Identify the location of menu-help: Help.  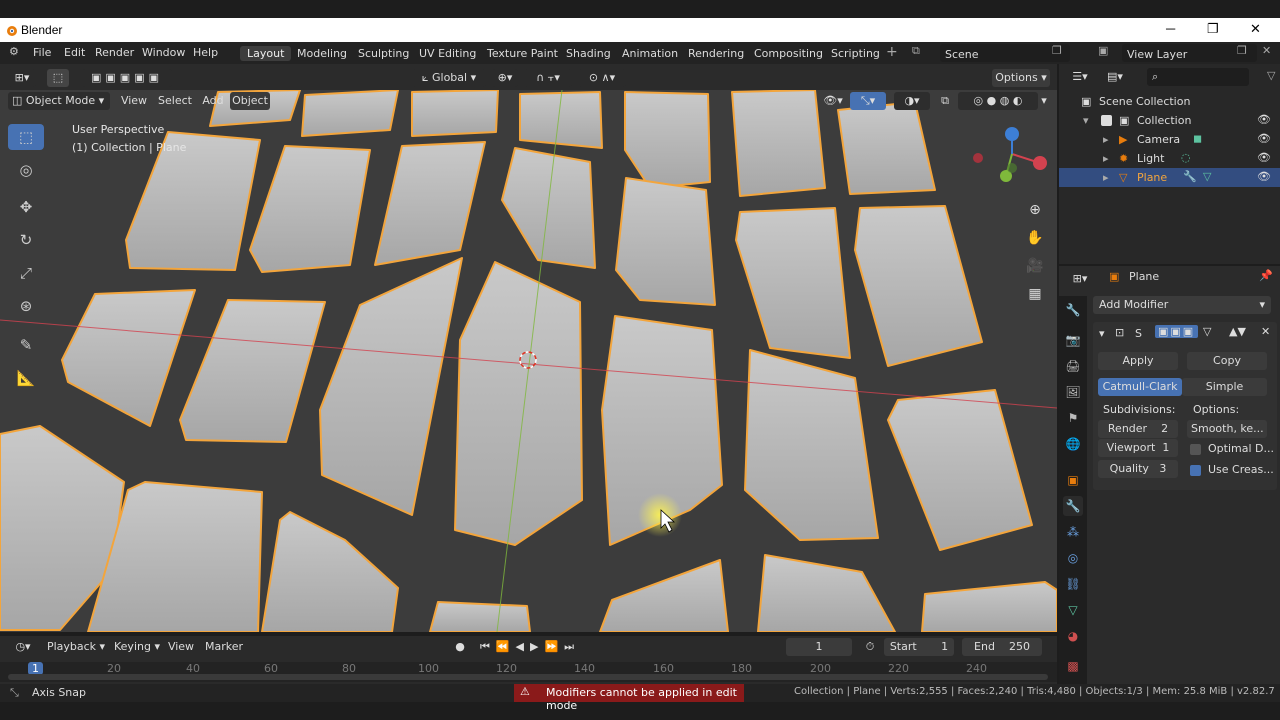
(205, 52).